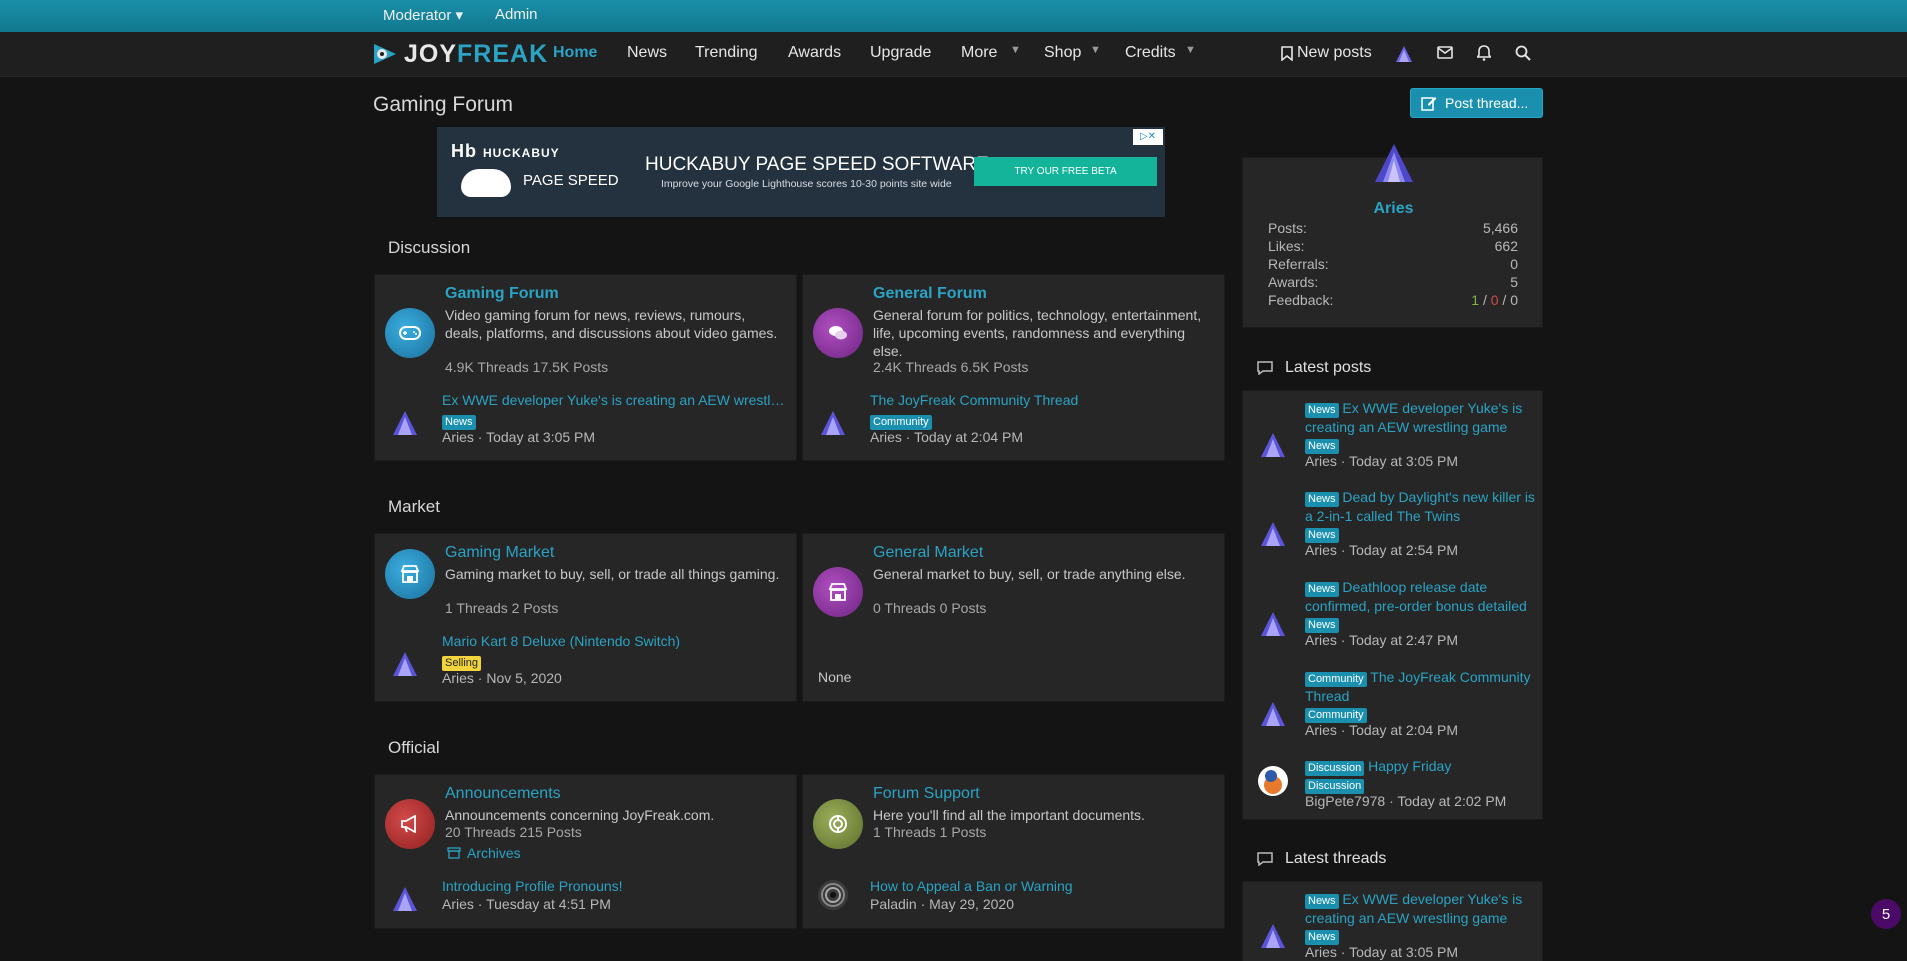 This screenshot has width=1907, height=961. I want to click on page-title: Gaming Forum, so click(443, 104).